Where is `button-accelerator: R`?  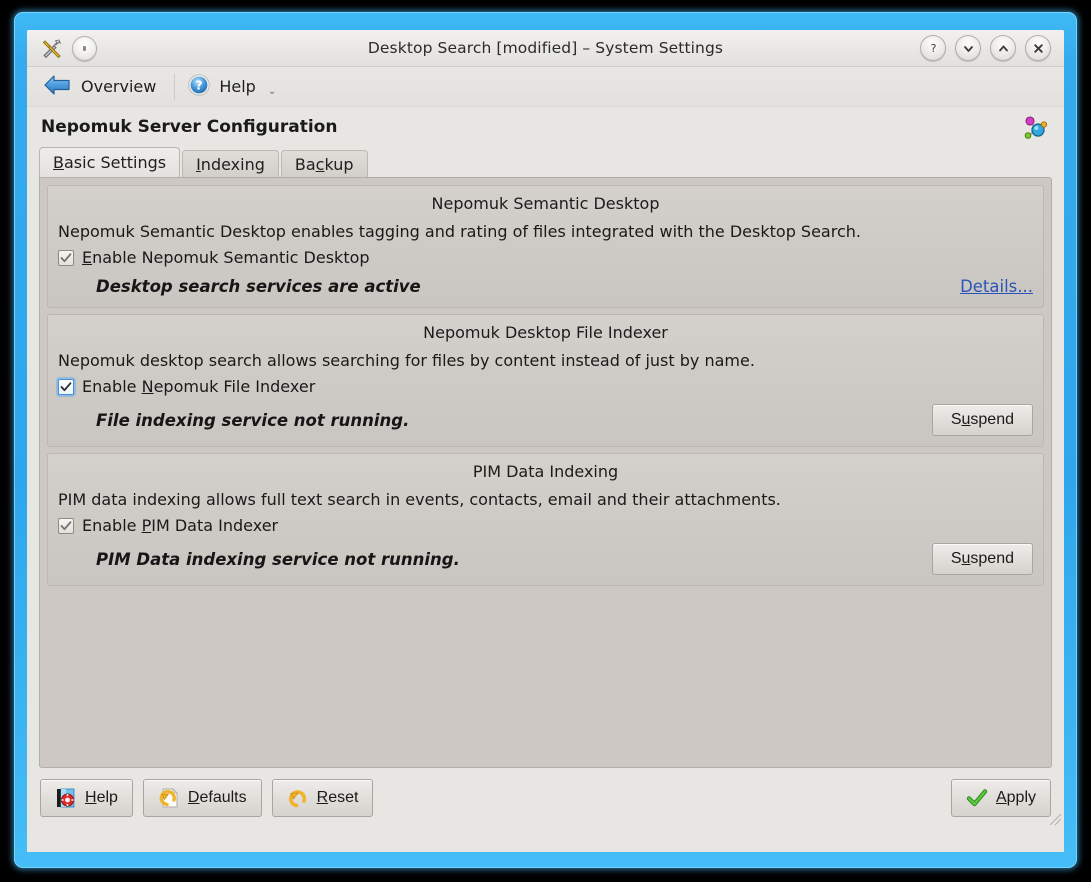
button-accelerator: R is located at coordinates (322, 797).